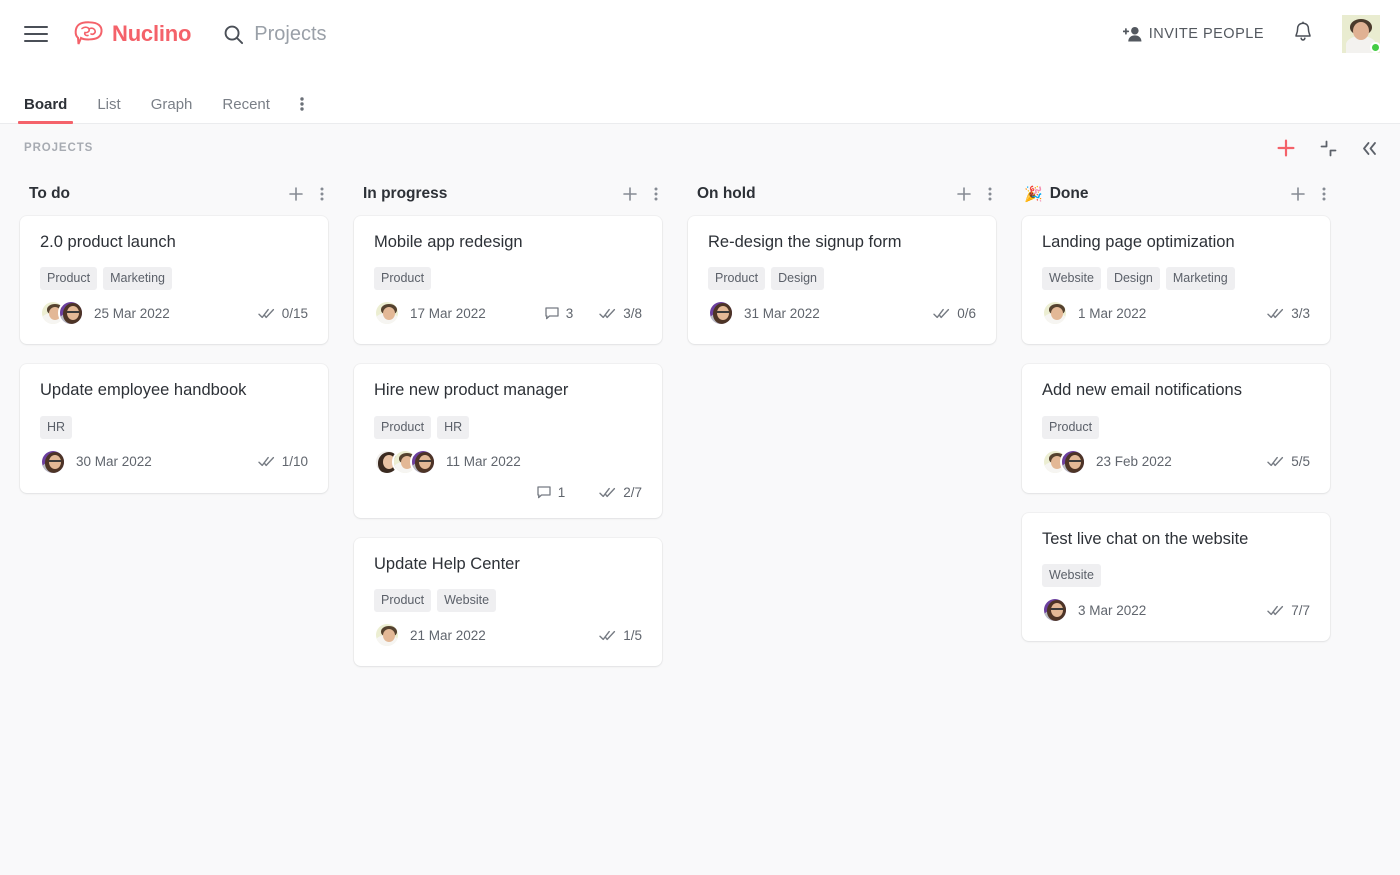  I want to click on user-avatar-button, so click(1361, 34).